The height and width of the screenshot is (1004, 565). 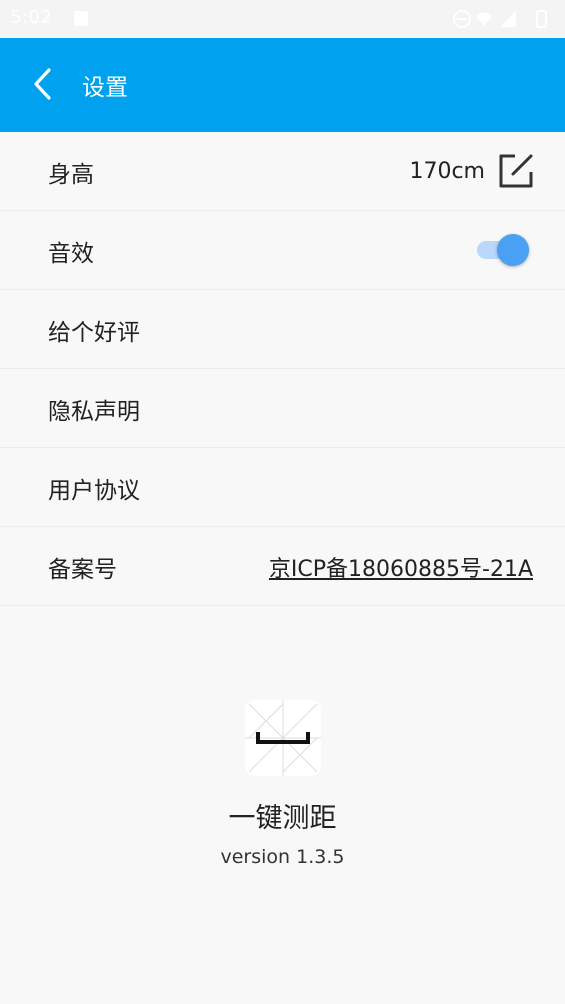 What do you see at coordinates (282, 818) in the screenshot?
I see `app-name: 一键测距` at bounding box center [282, 818].